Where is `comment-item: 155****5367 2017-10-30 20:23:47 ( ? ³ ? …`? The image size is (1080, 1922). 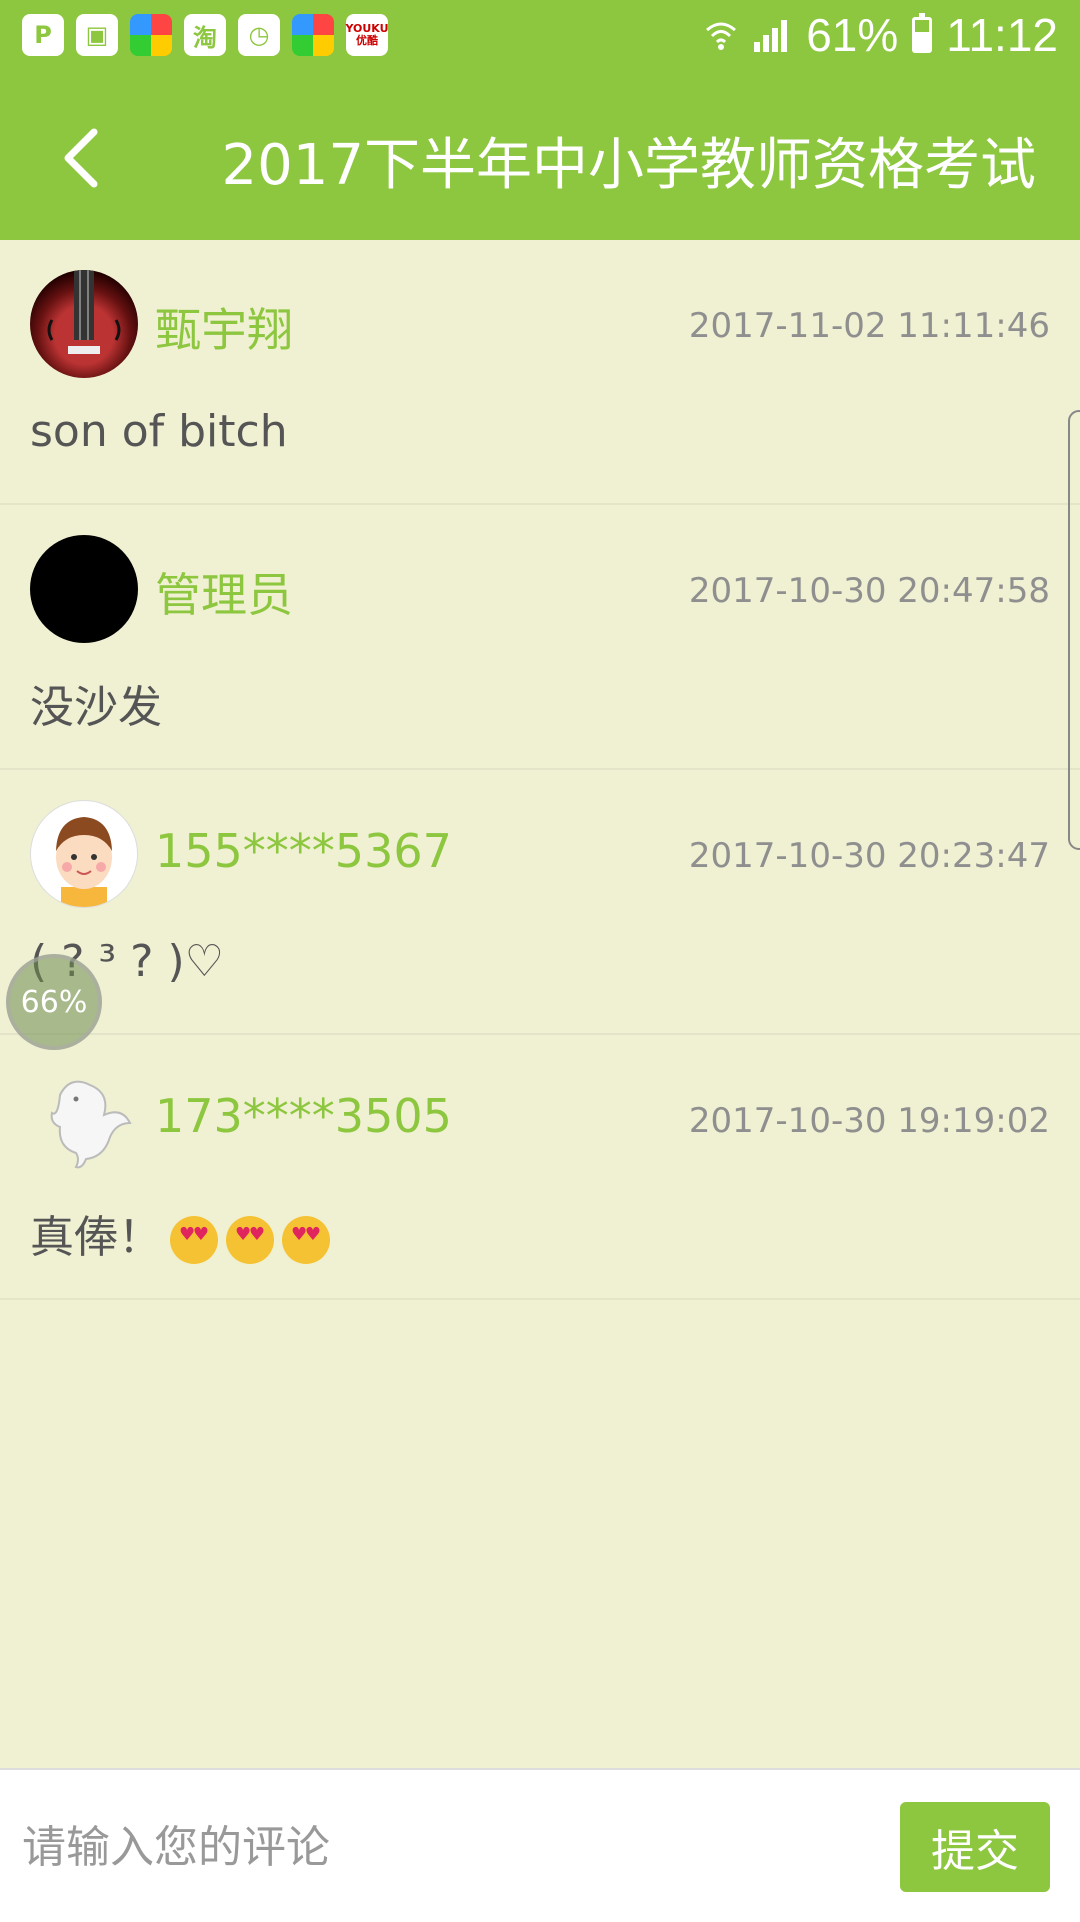
comment-item: 155****5367 2017-10-30 20:23:47 ( ? ³ ? … is located at coordinates (540, 902).